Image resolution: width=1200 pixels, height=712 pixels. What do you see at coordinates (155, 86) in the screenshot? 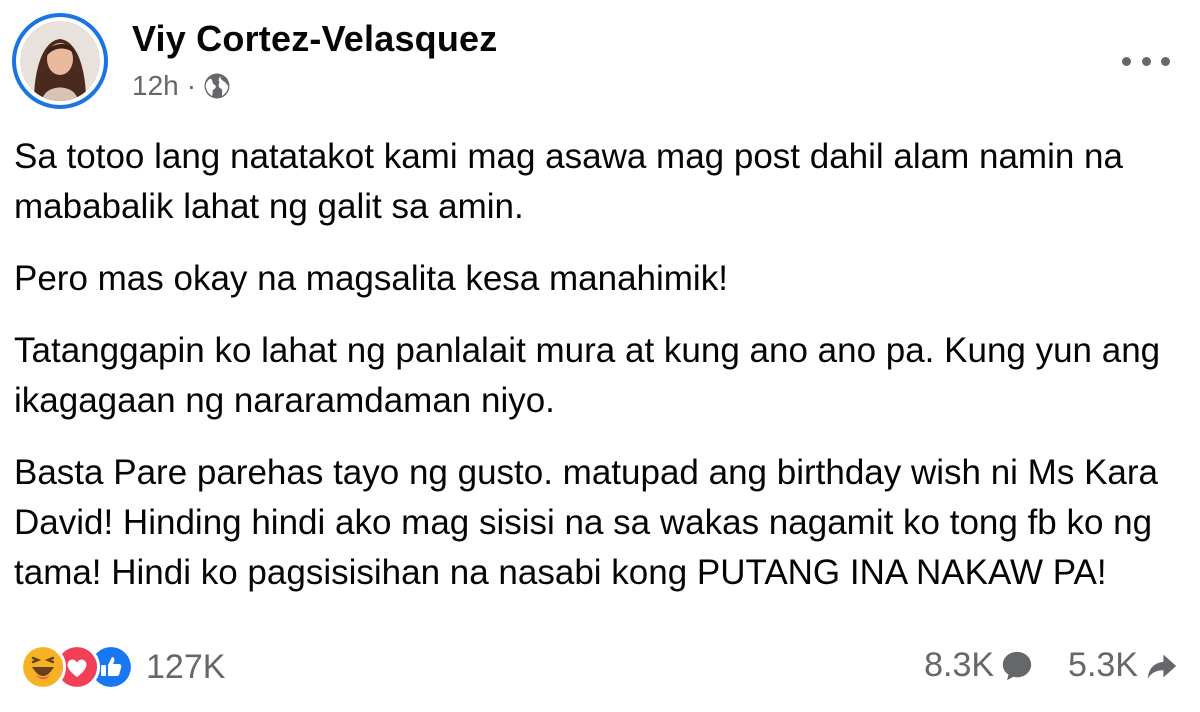
I see `post-timestamp: 12h` at bounding box center [155, 86].